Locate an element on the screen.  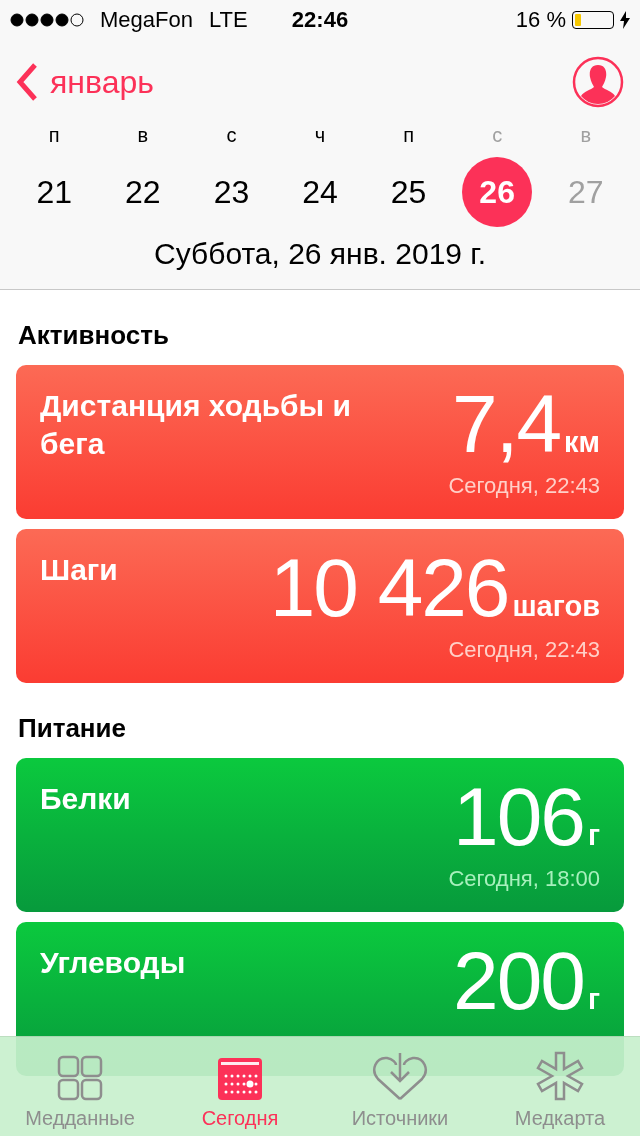
weekday-label: ч is located at coordinates (320, 135).